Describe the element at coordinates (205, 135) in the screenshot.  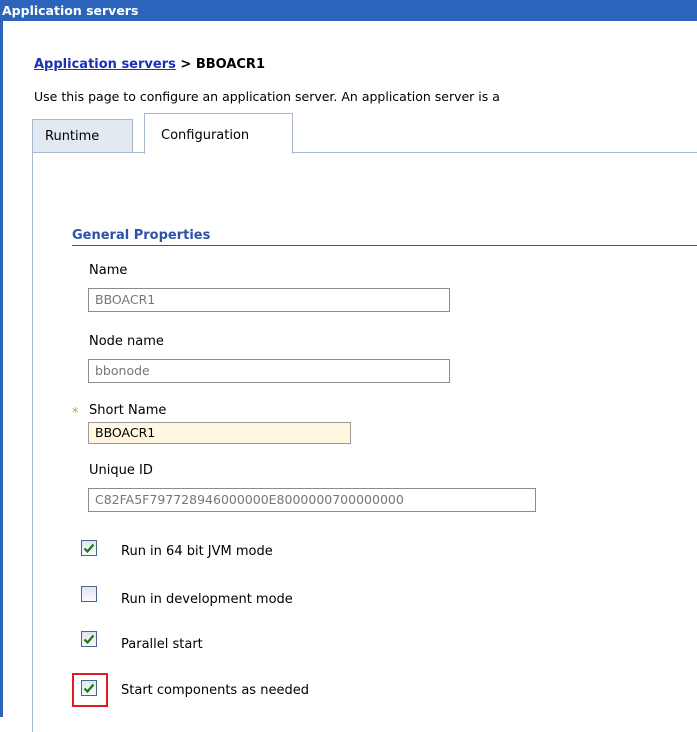
I see `tab-configuration-label: Configuration` at that location.